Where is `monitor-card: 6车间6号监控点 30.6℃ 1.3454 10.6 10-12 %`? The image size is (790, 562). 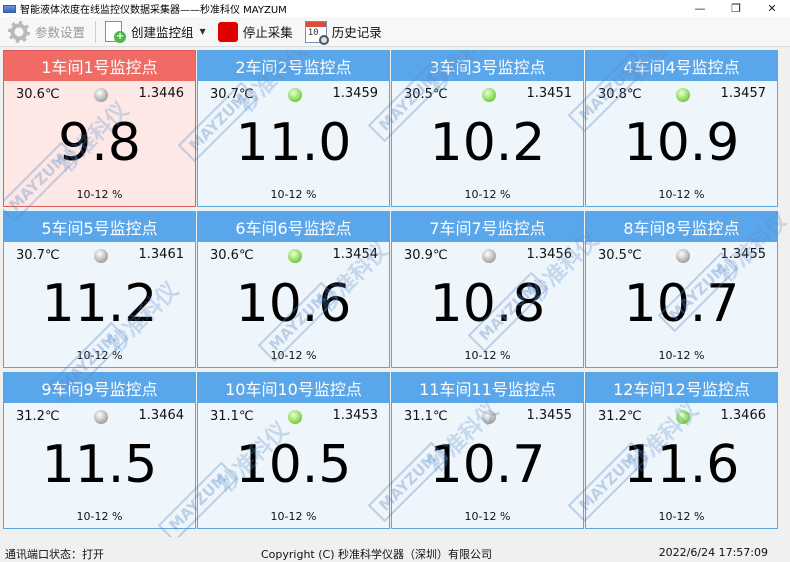 monitor-card: 6车间6号监控点 30.6℃ 1.3454 10.6 10-12 % is located at coordinates (293, 289).